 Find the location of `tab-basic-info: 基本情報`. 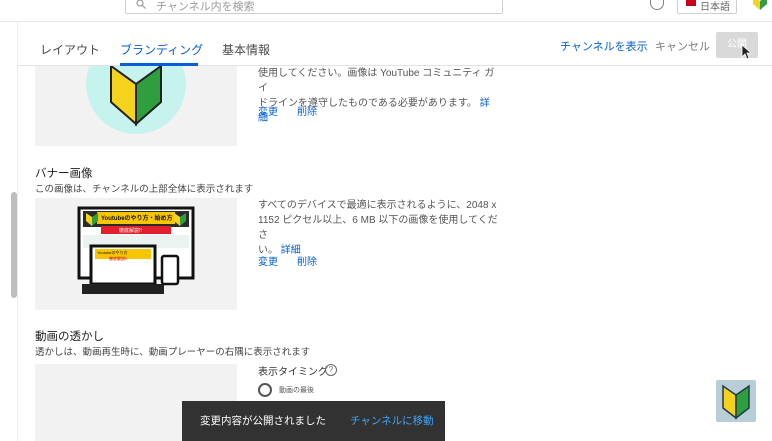

tab-basic-info: 基本情報 is located at coordinates (246, 49).